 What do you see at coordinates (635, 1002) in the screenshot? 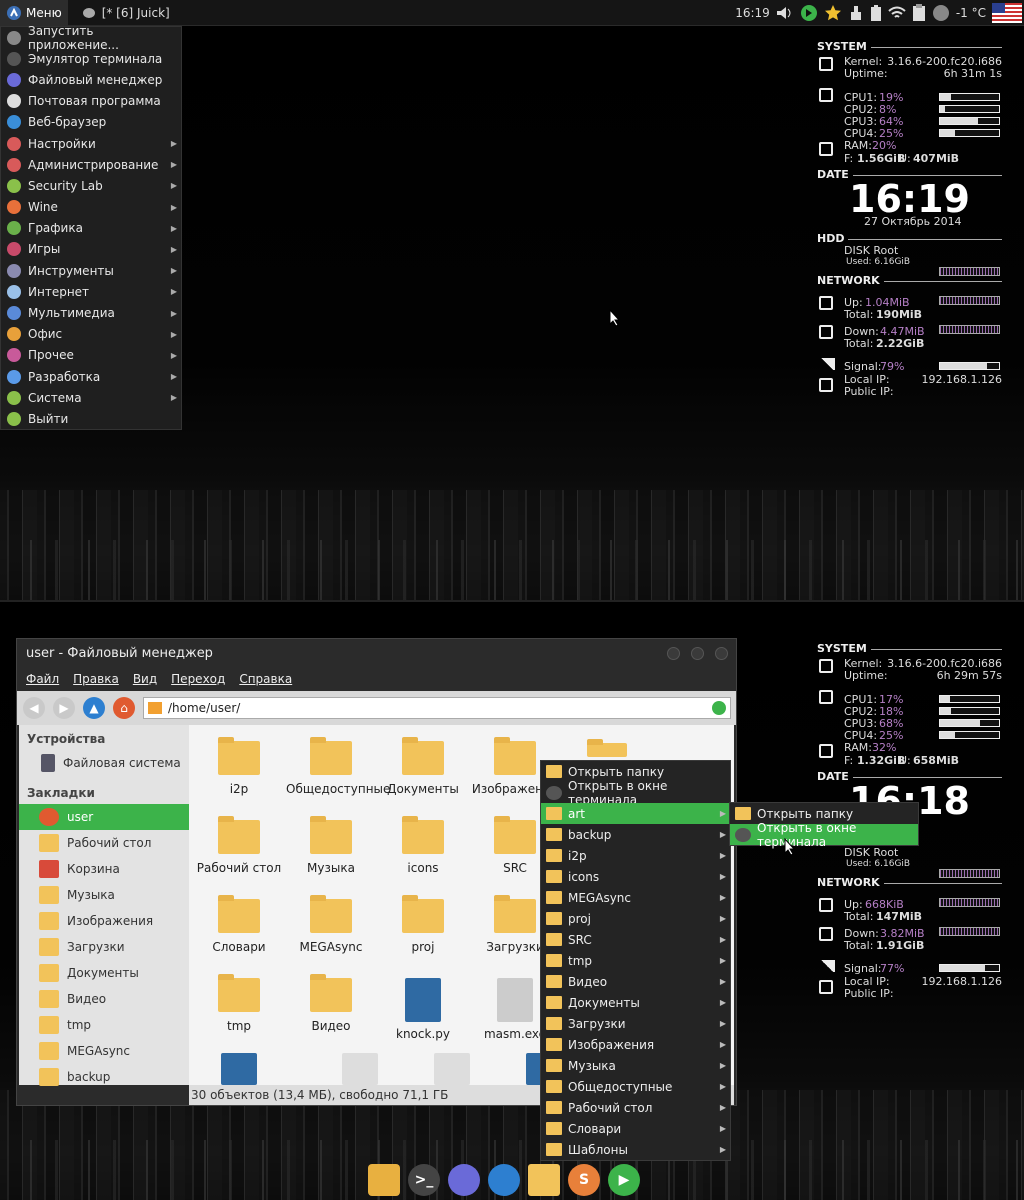
I see `context-menu-item: Документы ▶` at bounding box center [635, 1002].